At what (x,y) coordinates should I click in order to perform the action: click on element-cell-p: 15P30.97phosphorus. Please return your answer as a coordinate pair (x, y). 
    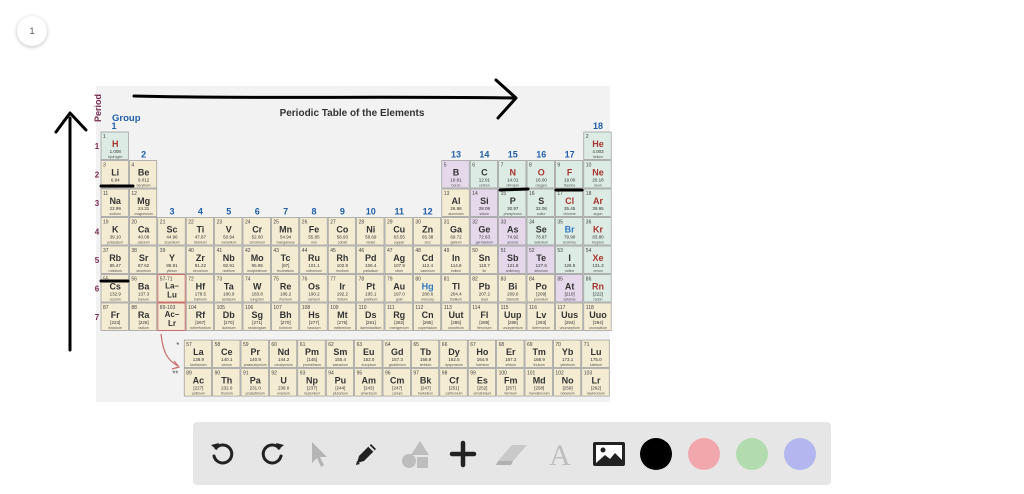
    Looking at the image, I should click on (512, 202).